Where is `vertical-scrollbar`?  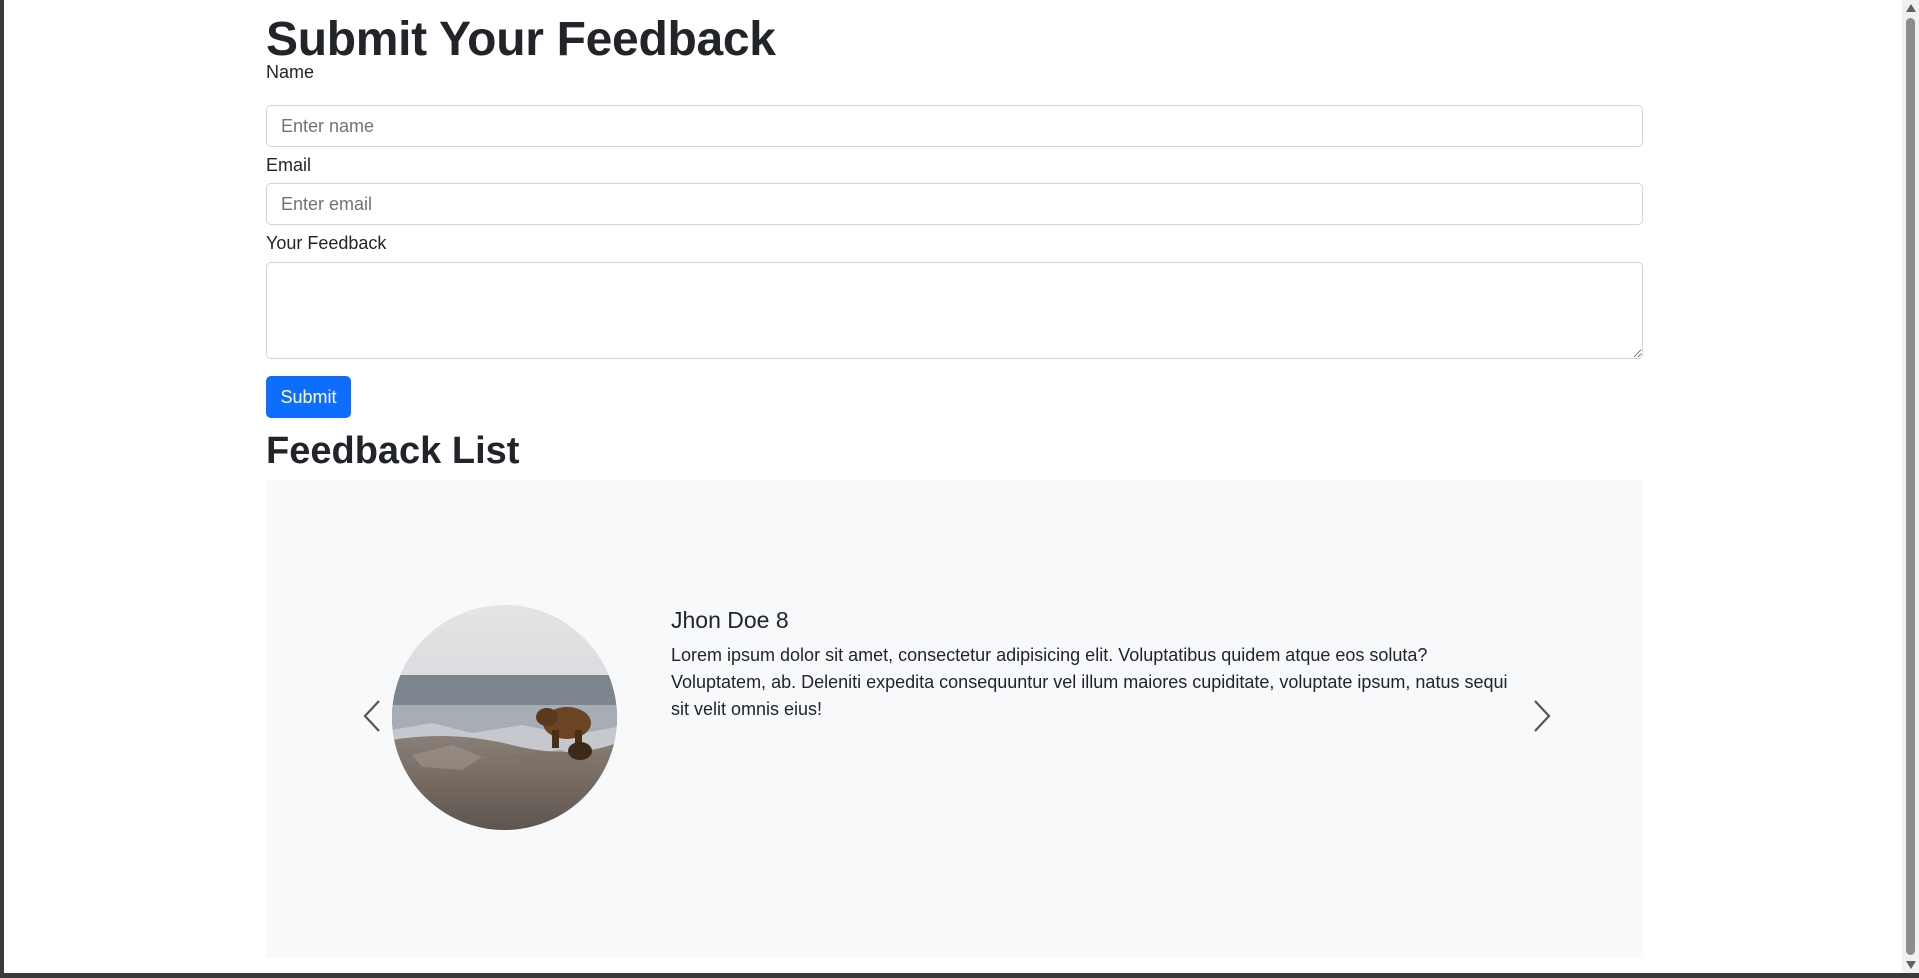
vertical-scrollbar is located at coordinates (1910, 486).